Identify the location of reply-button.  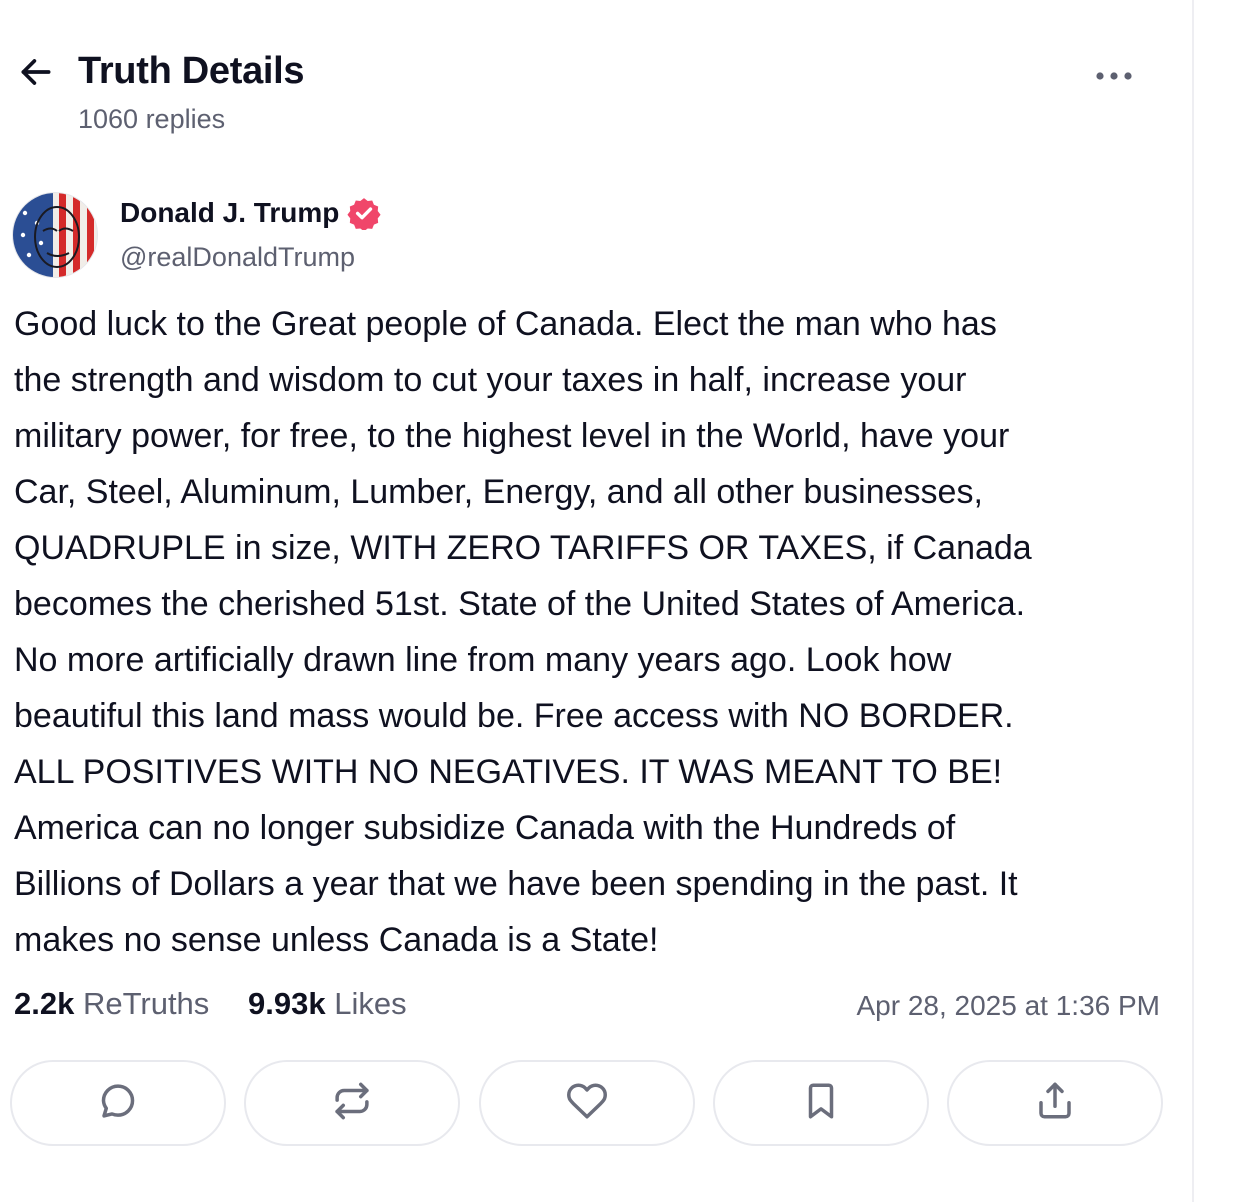
(118, 1103).